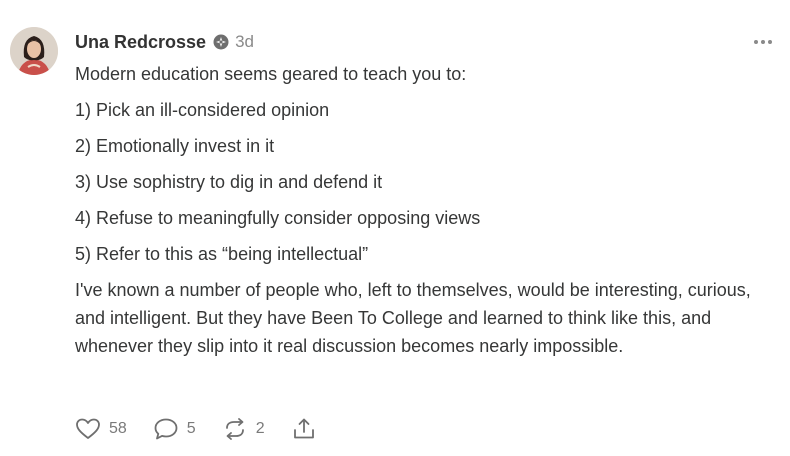 The height and width of the screenshot is (456, 790). I want to click on post-header: Una Redcrosse 3d, so click(425, 42).